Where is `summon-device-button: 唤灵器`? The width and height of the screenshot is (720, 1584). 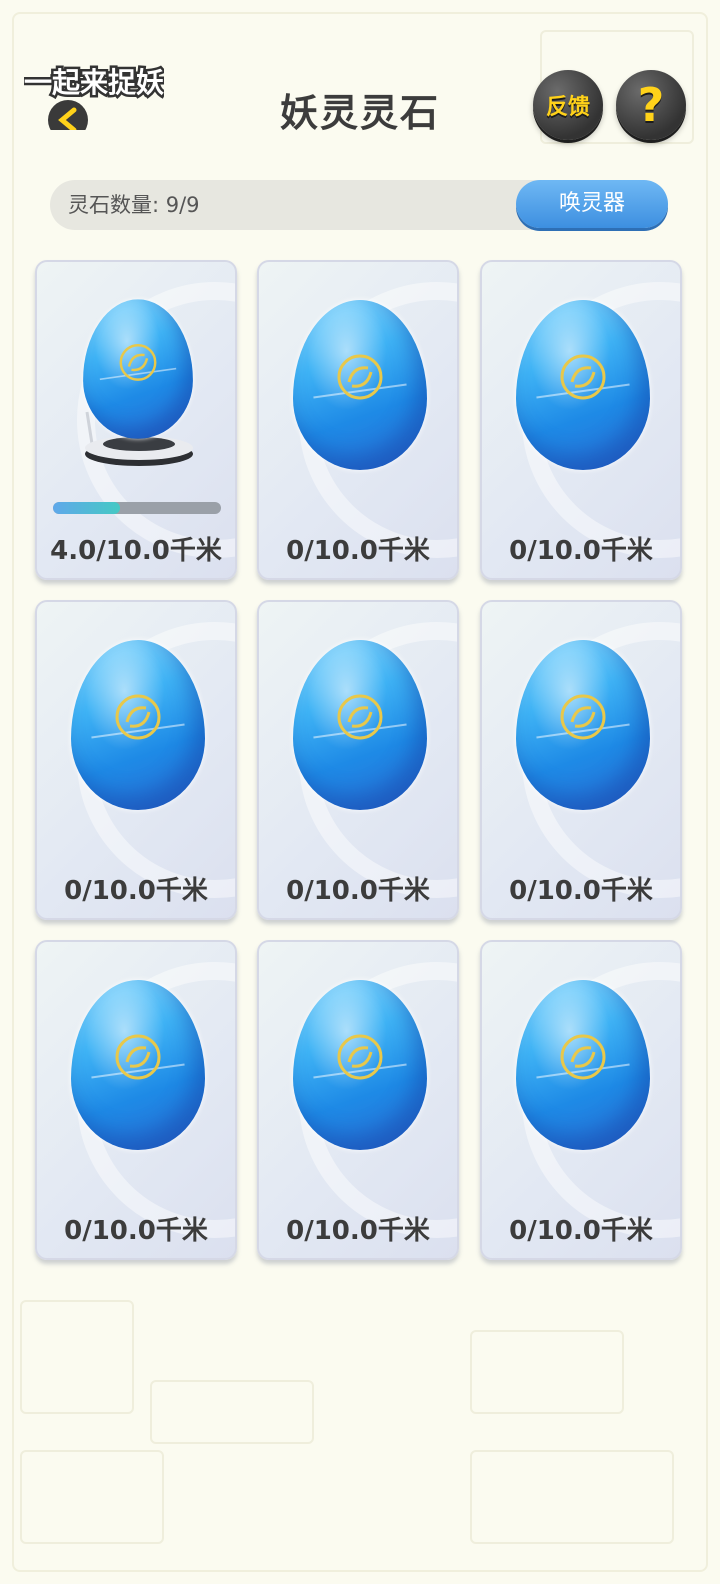
summon-device-button: 唤灵器 is located at coordinates (592, 204).